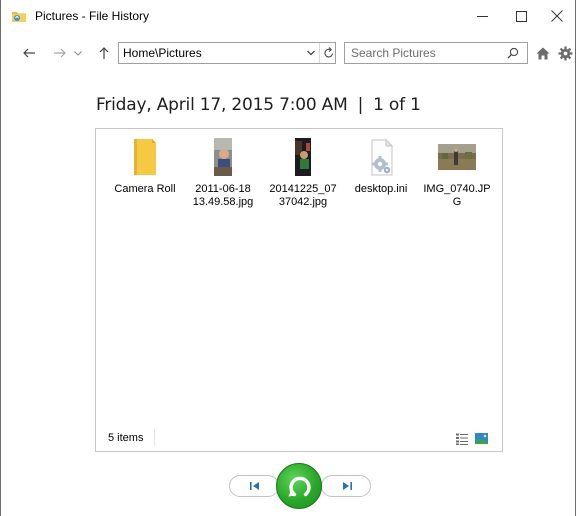 The width and height of the screenshot is (576, 516). I want to click on item-count: 5 items, so click(126, 438).